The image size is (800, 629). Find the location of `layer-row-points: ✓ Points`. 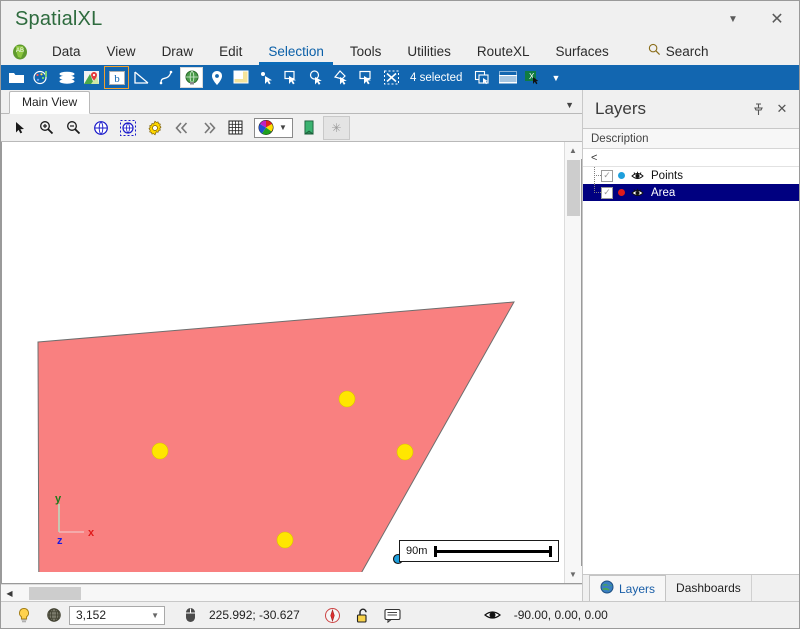

layer-row-points: ✓ Points is located at coordinates (691, 175).